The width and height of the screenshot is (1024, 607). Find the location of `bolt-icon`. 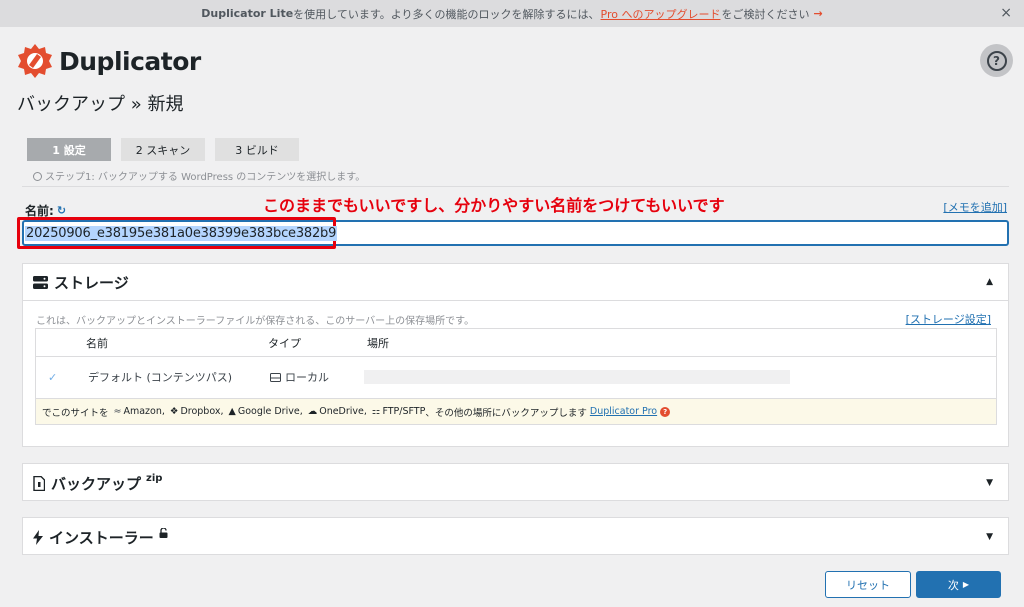

bolt-icon is located at coordinates (38, 537).